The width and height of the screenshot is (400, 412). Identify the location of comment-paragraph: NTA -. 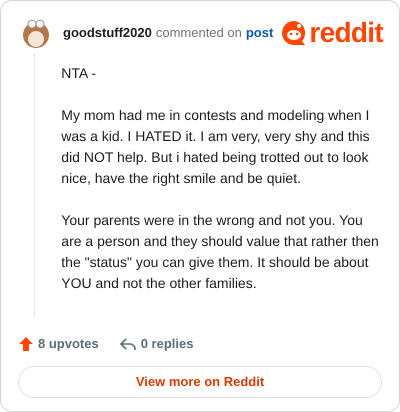
(79, 73).